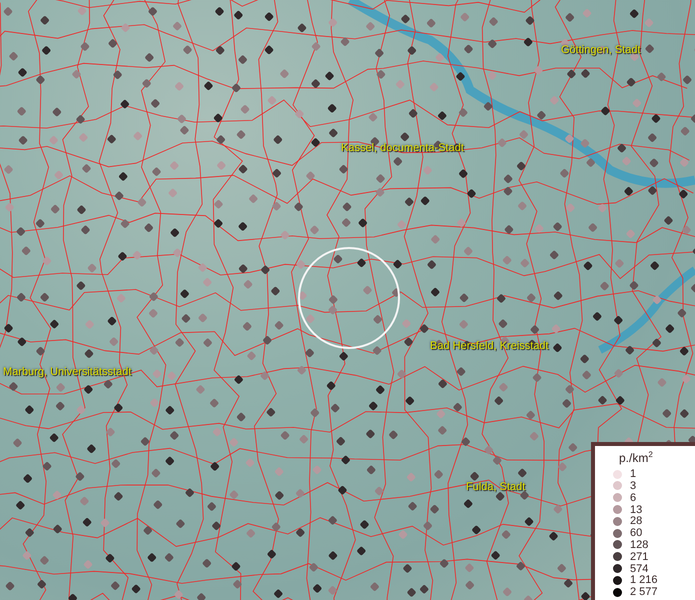 The height and width of the screenshot is (600, 695). I want to click on legend-label: 271, so click(639, 556).